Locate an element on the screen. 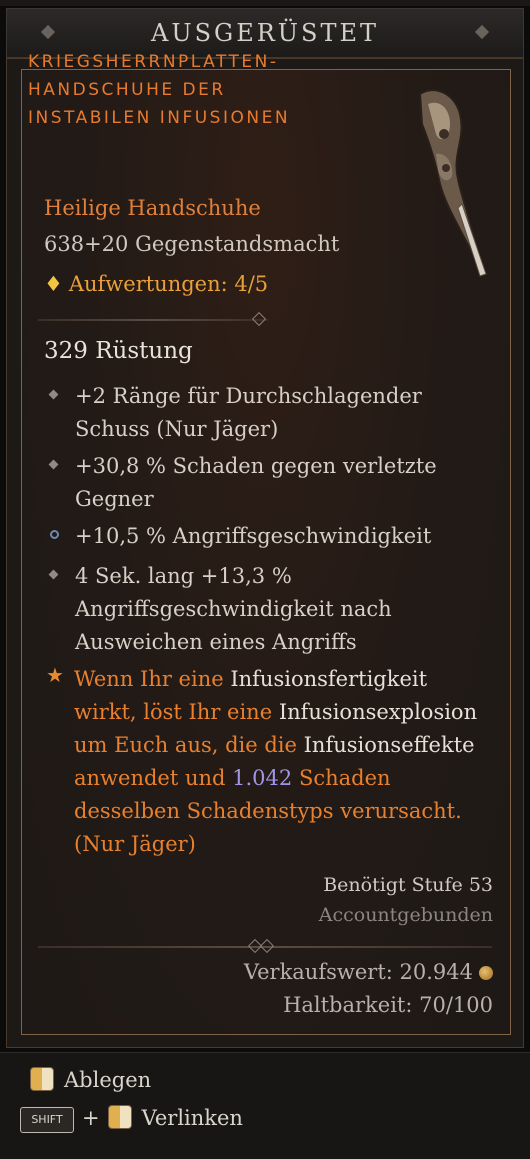  item-upgrades: ♦ Aufwertungen: 4/5 is located at coordinates (156, 284).